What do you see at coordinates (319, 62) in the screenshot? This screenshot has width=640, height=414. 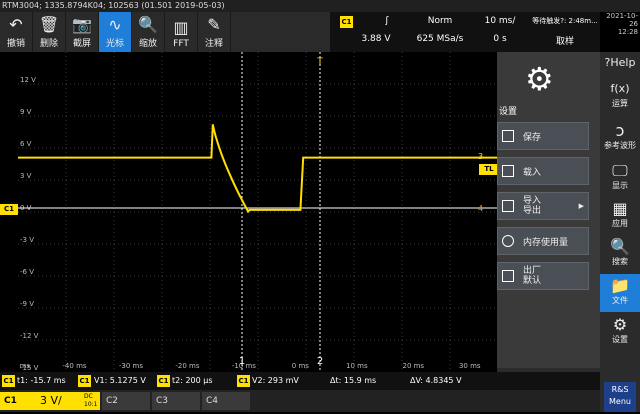 I see `trigger-position-marker: T` at bounding box center [319, 62].